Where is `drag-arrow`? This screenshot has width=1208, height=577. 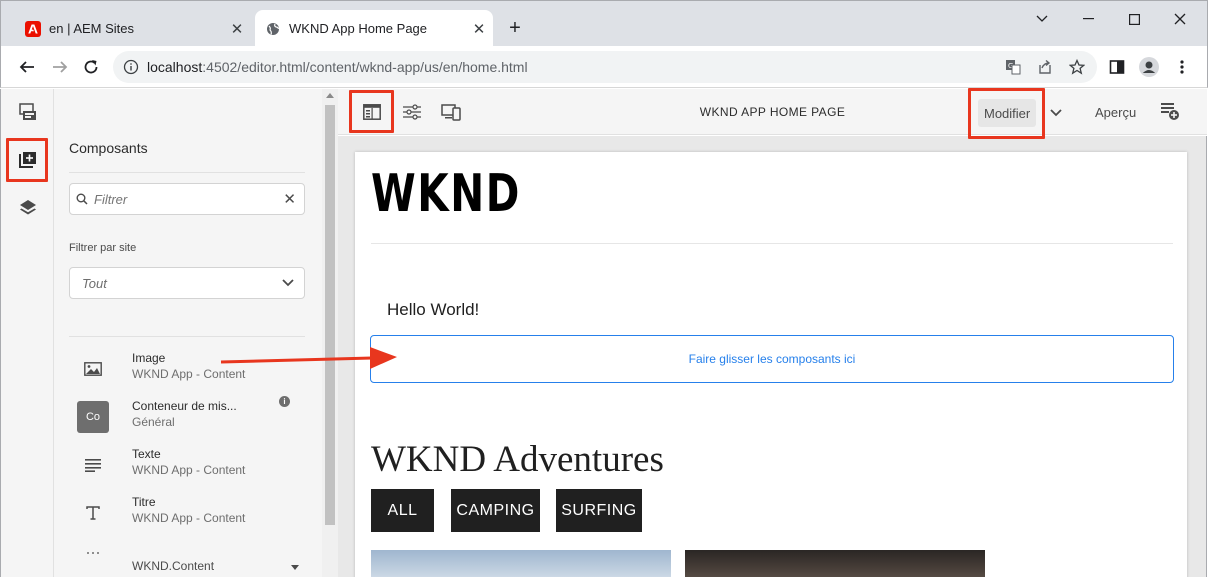
drag-arrow is located at coordinates (308, 358).